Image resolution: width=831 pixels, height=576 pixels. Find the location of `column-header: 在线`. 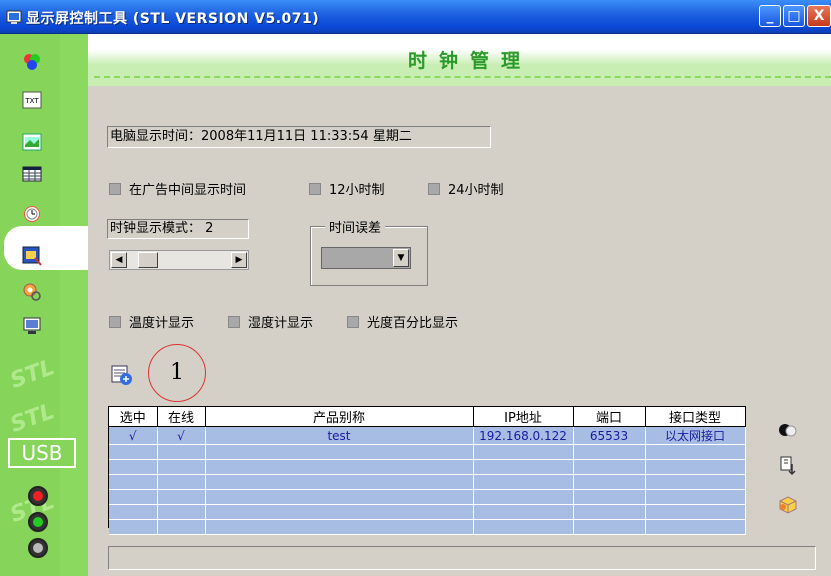

column-header: 在线 is located at coordinates (181, 417).